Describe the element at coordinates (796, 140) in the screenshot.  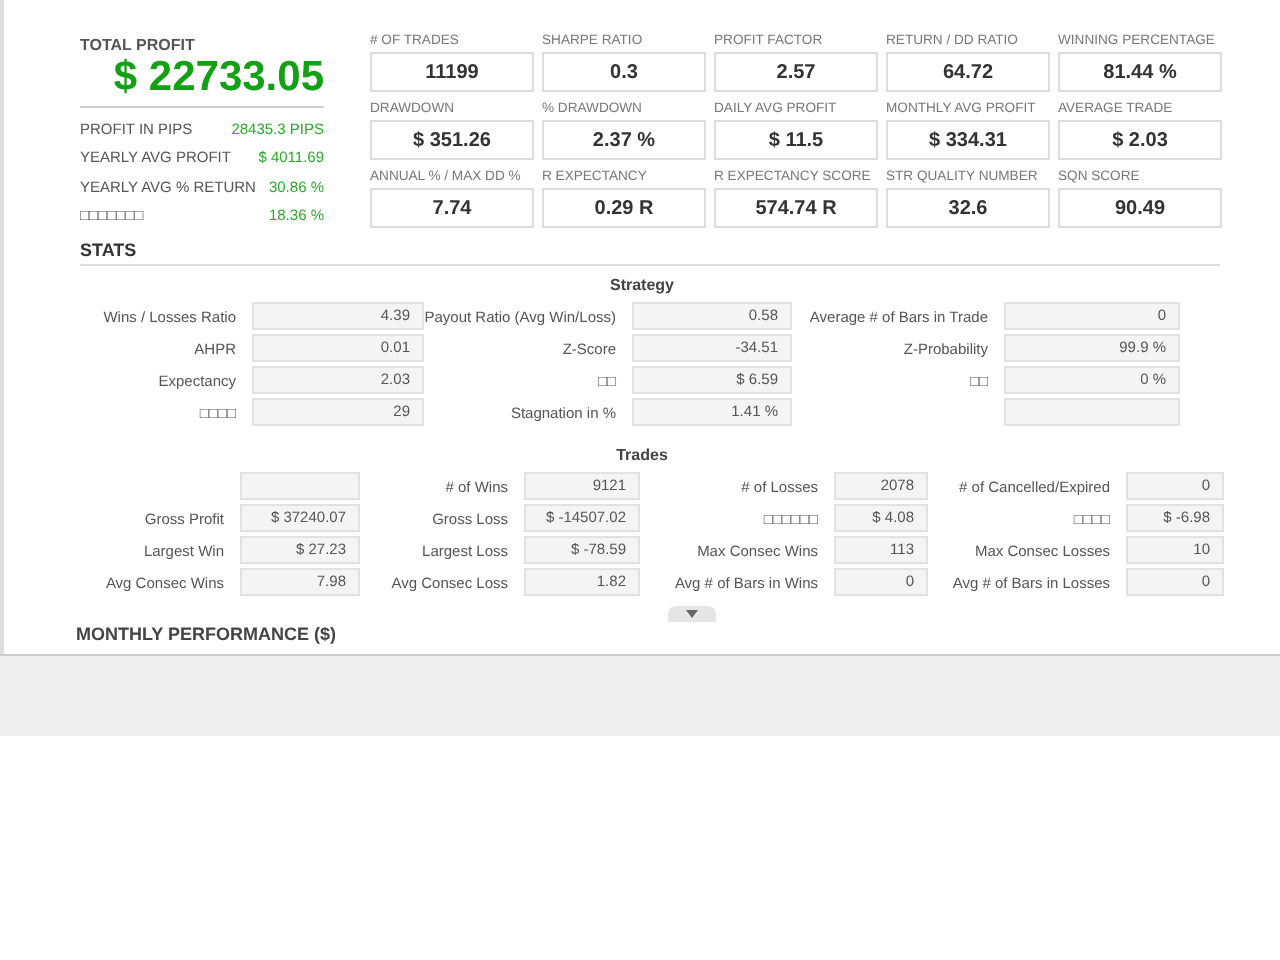
I see `metric-value: $ 11.5` at that location.